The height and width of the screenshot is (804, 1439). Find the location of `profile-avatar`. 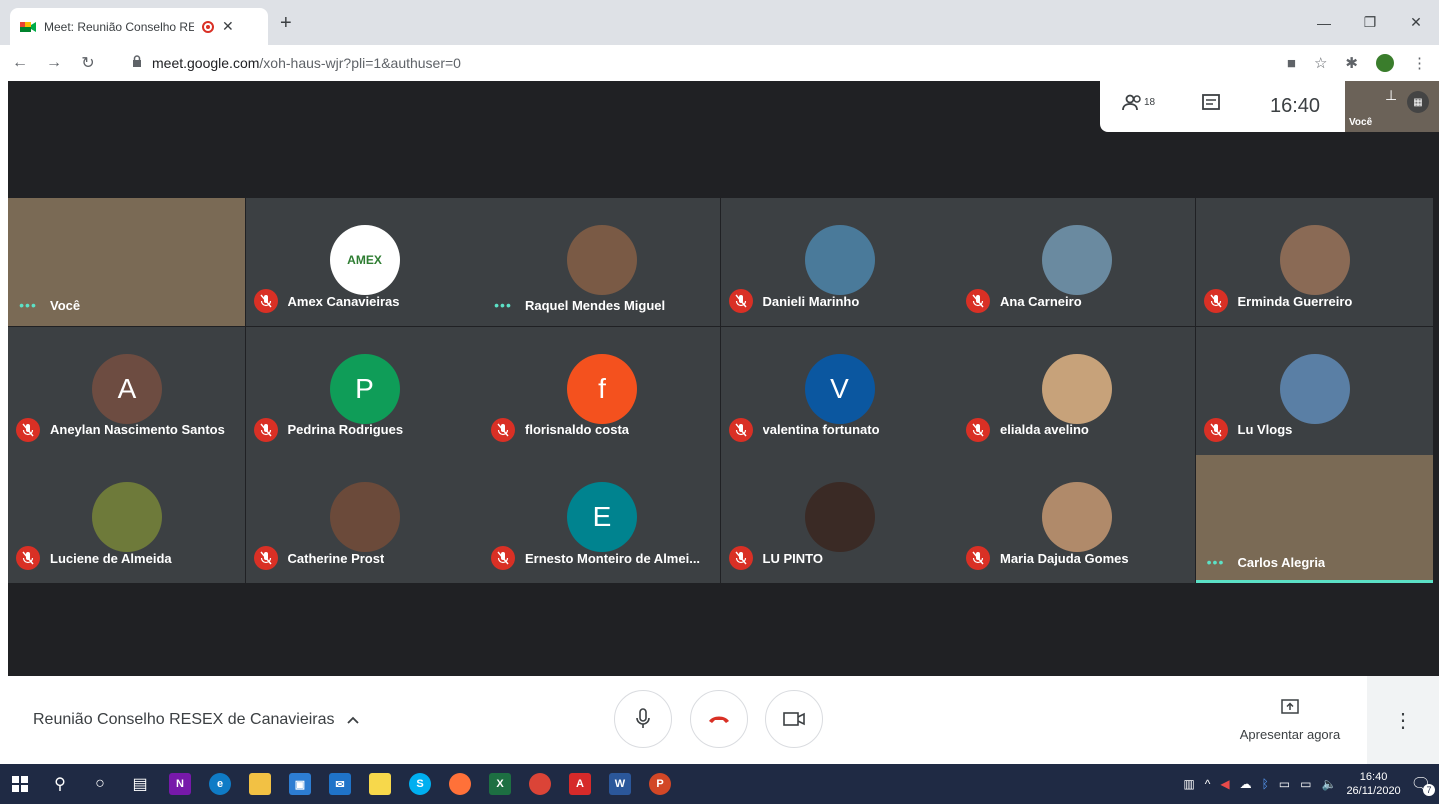

profile-avatar is located at coordinates (1385, 63).